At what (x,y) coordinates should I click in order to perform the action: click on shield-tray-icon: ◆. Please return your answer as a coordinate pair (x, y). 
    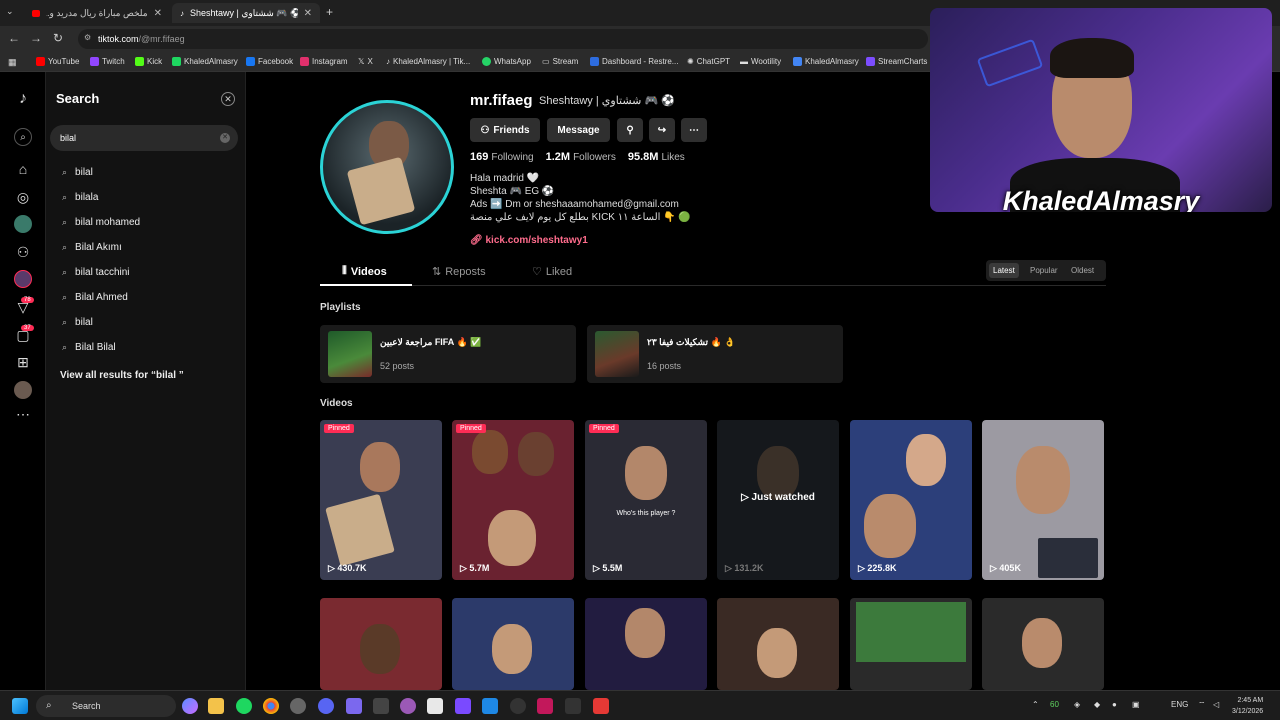
    Looking at the image, I should click on (1097, 704).